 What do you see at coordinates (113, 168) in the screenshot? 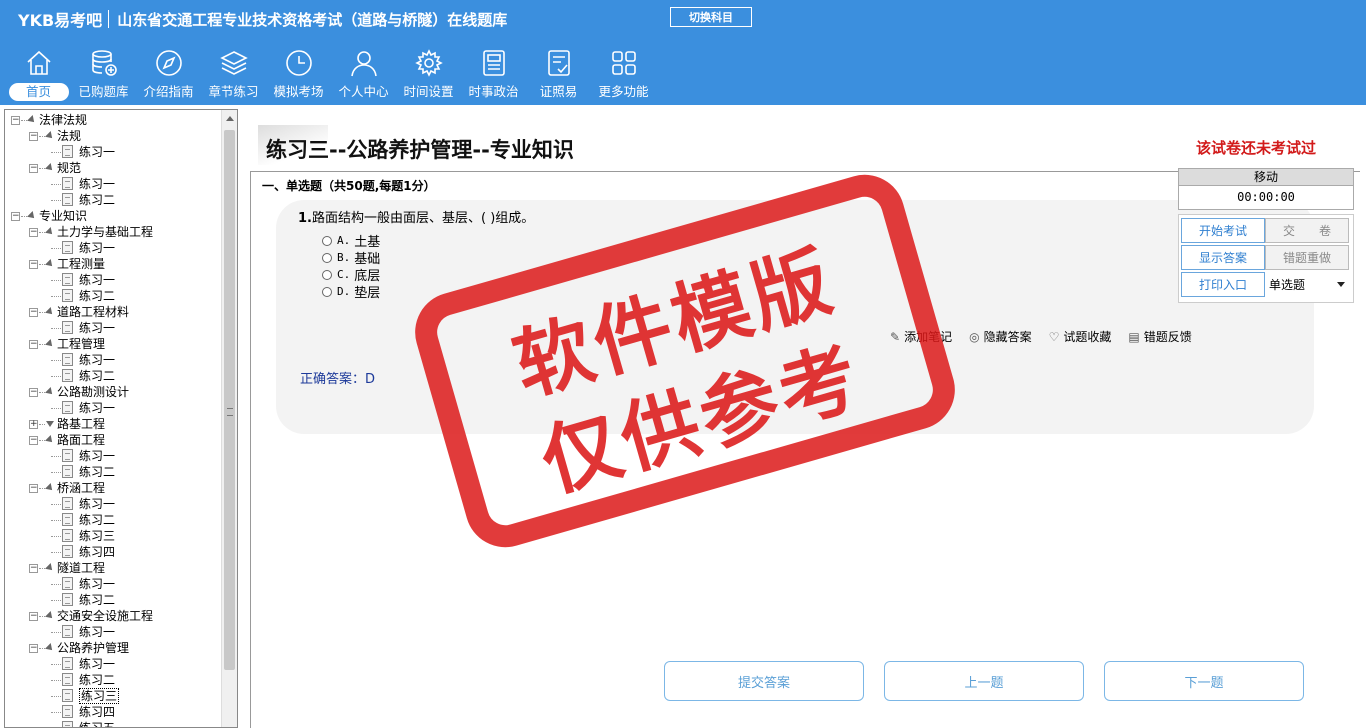
I see `tree-folder-item: − 规范` at bounding box center [113, 168].